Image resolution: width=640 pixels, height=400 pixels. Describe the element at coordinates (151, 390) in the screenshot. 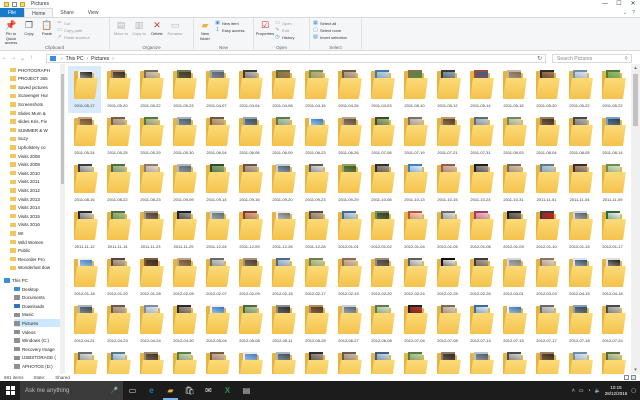

I see `edge-browser-icon: e` at that location.